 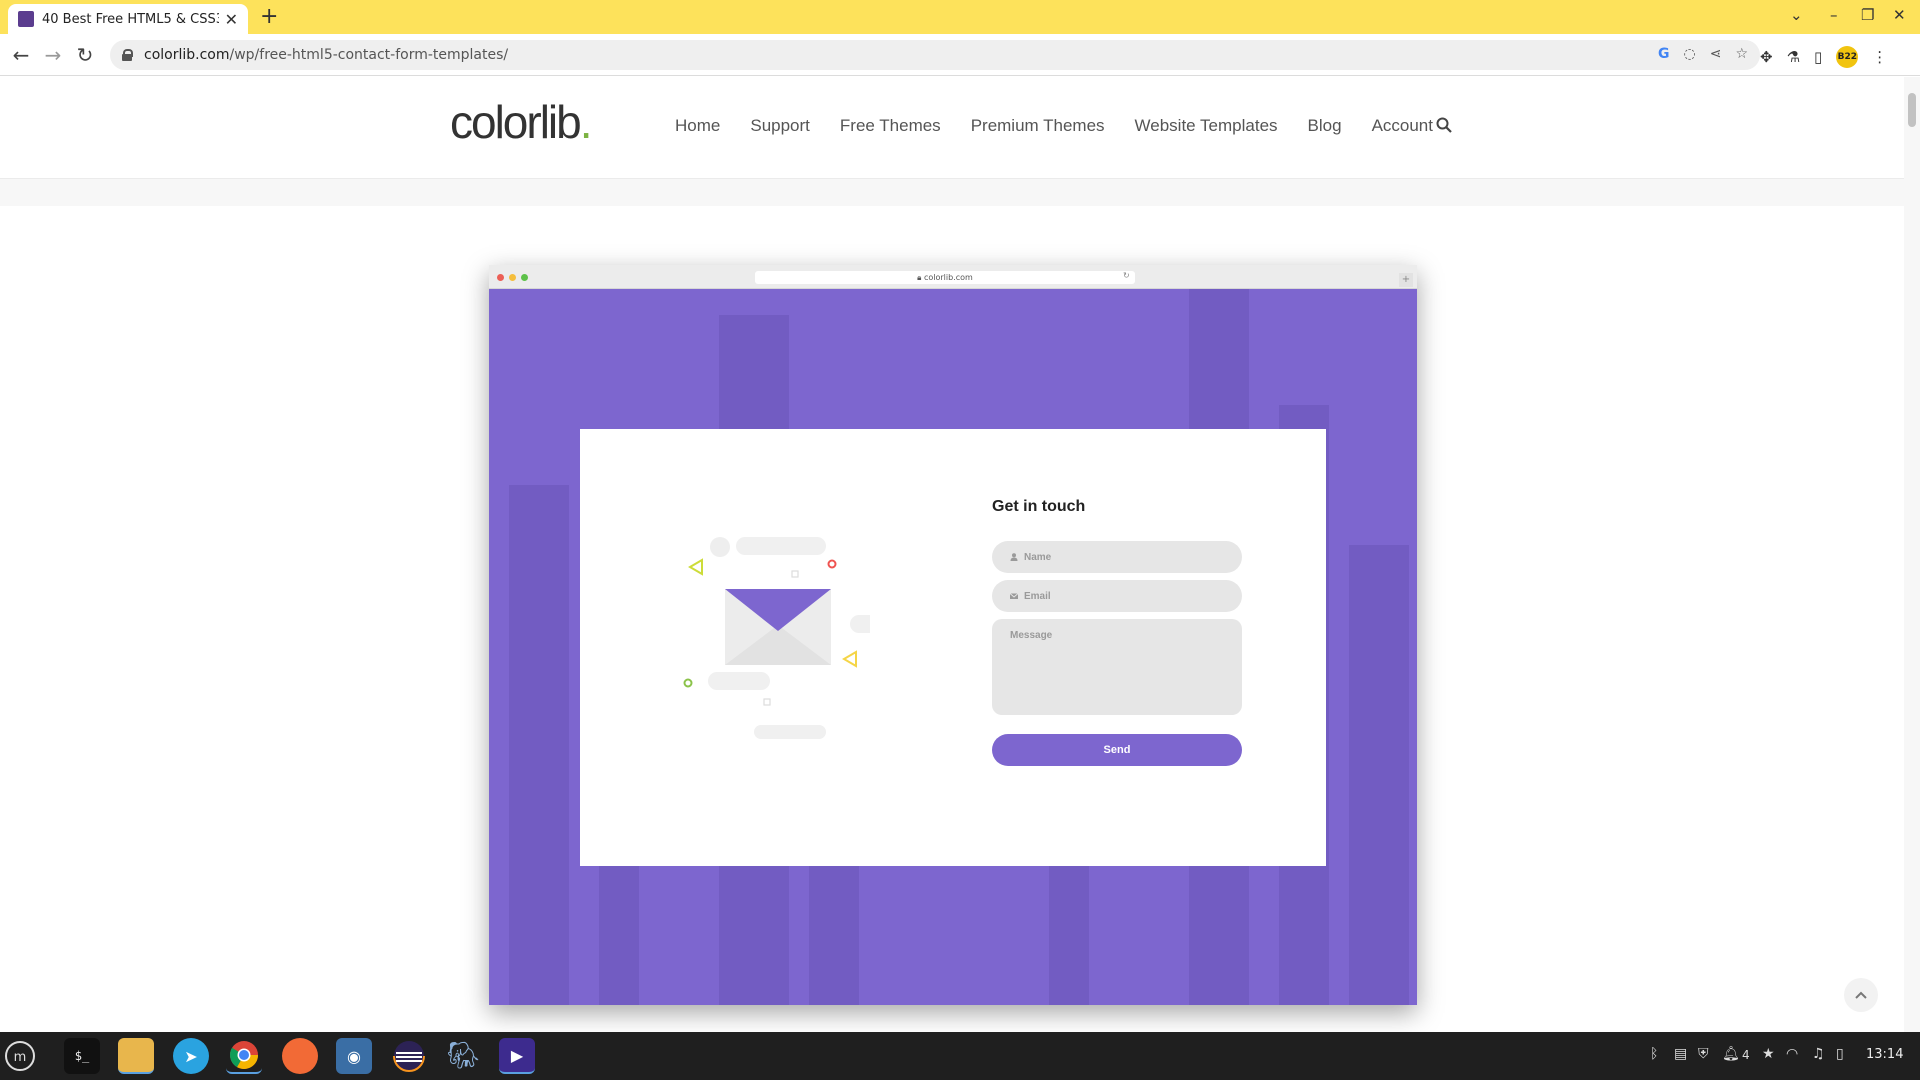 I want to click on nav-premium-themes: Premium Themes, so click(x=1038, y=126).